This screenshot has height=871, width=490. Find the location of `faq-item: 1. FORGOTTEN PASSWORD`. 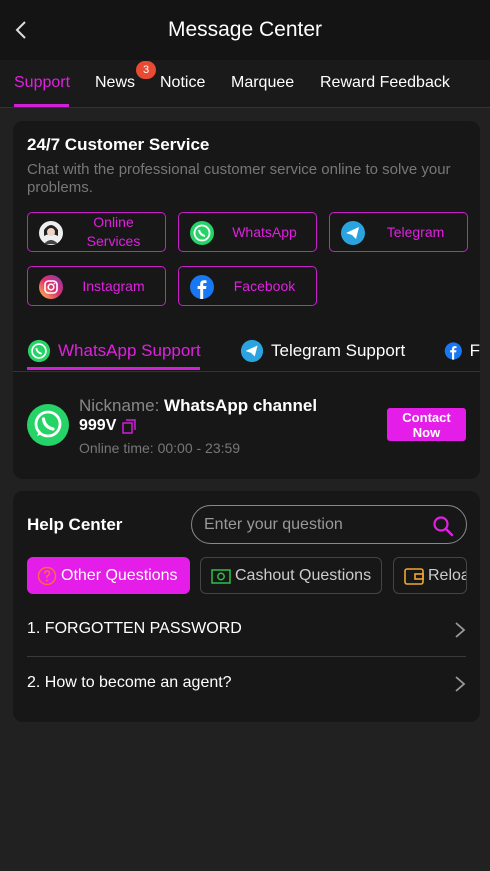

faq-item: 1. FORGOTTEN PASSWORD is located at coordinates (246, 629).